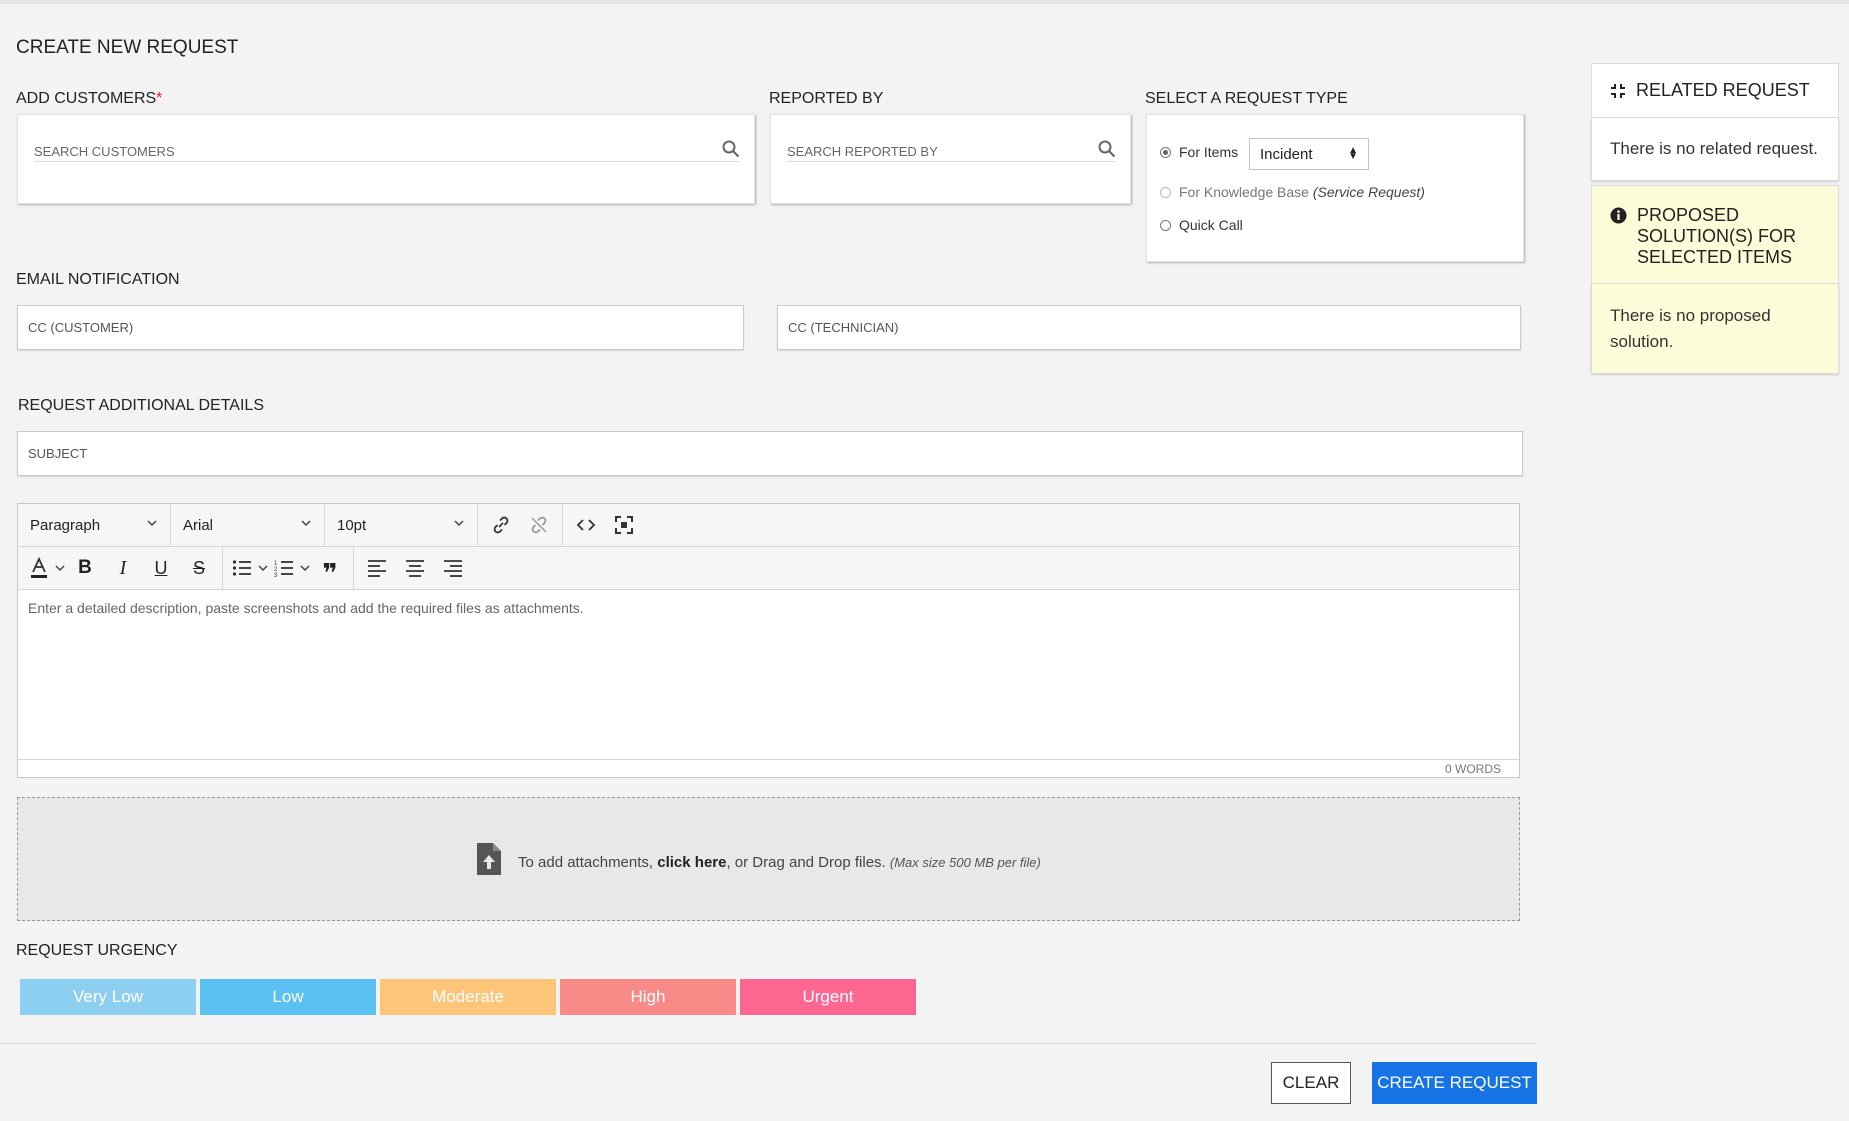 This screenshot has height=1121, width=1849. I want to click on urgency-high: High, so click(648, 997).